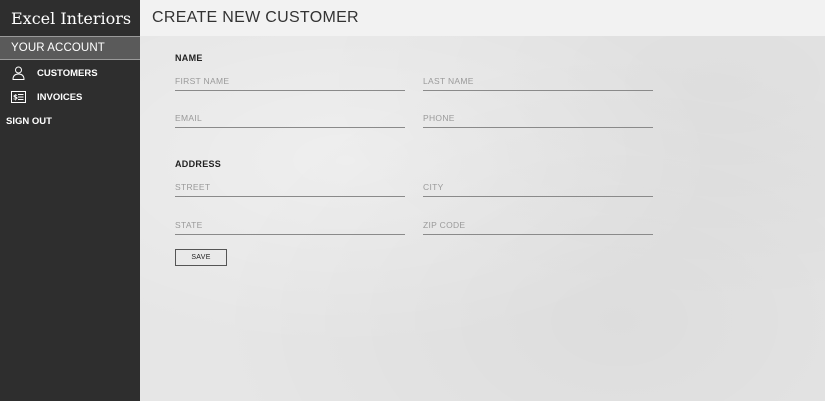 This screenshot has height=401, width=825. Describe the element at coordinates (538, 226) in the screenshot. I see `zip-code-input` at that location.